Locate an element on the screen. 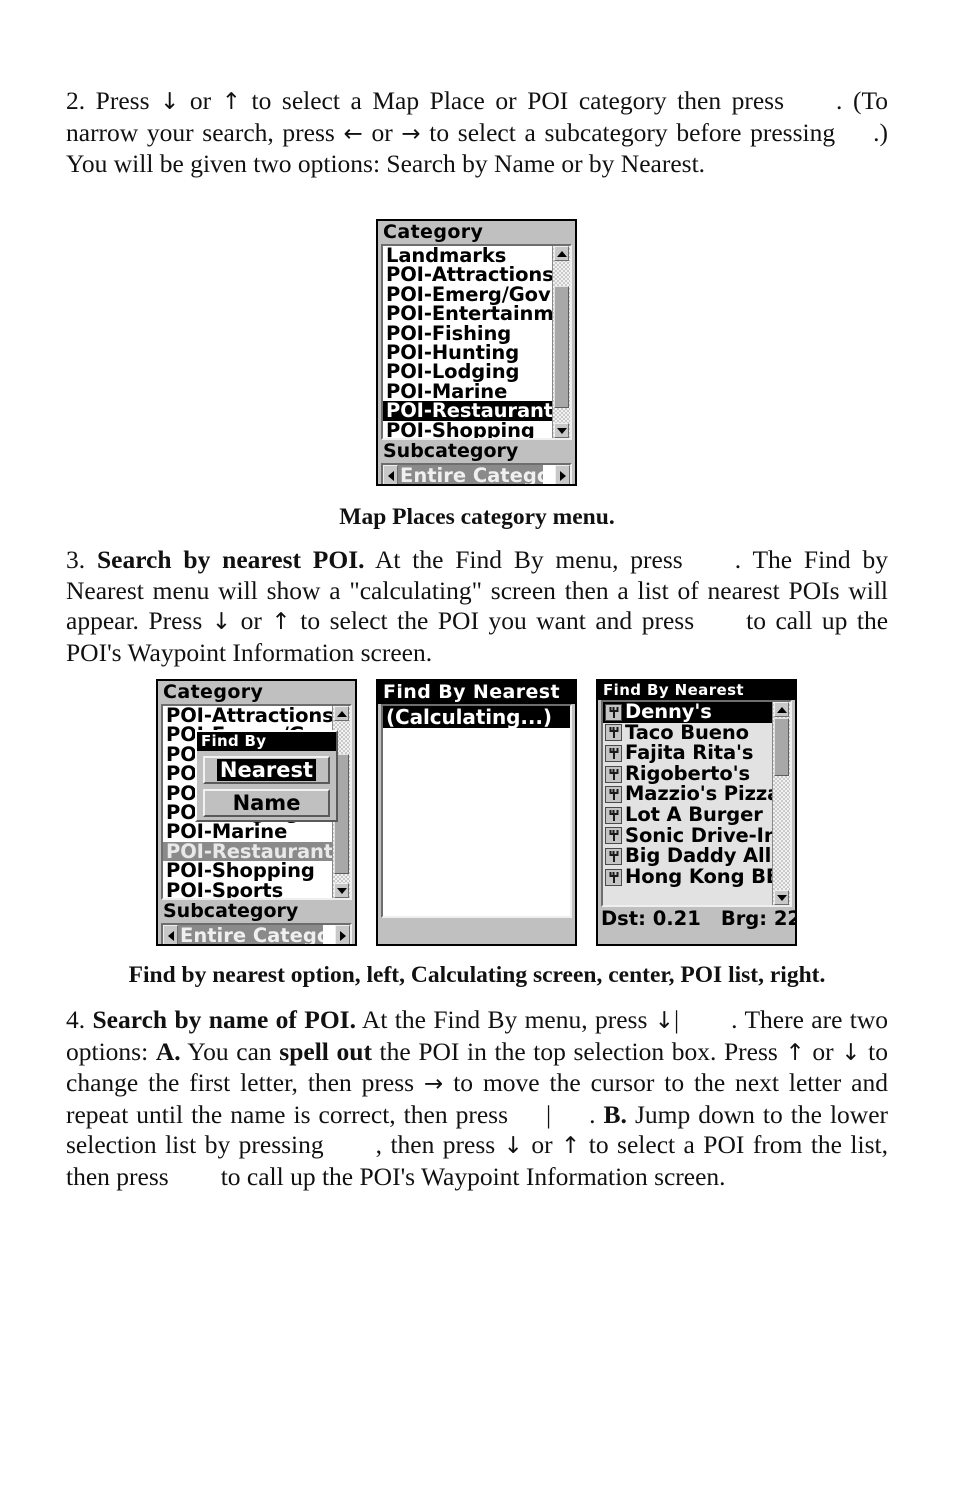 The height and width of the screenshot is (1487, 954). list-item: POI-Sports is located at coordinates (247, 889).